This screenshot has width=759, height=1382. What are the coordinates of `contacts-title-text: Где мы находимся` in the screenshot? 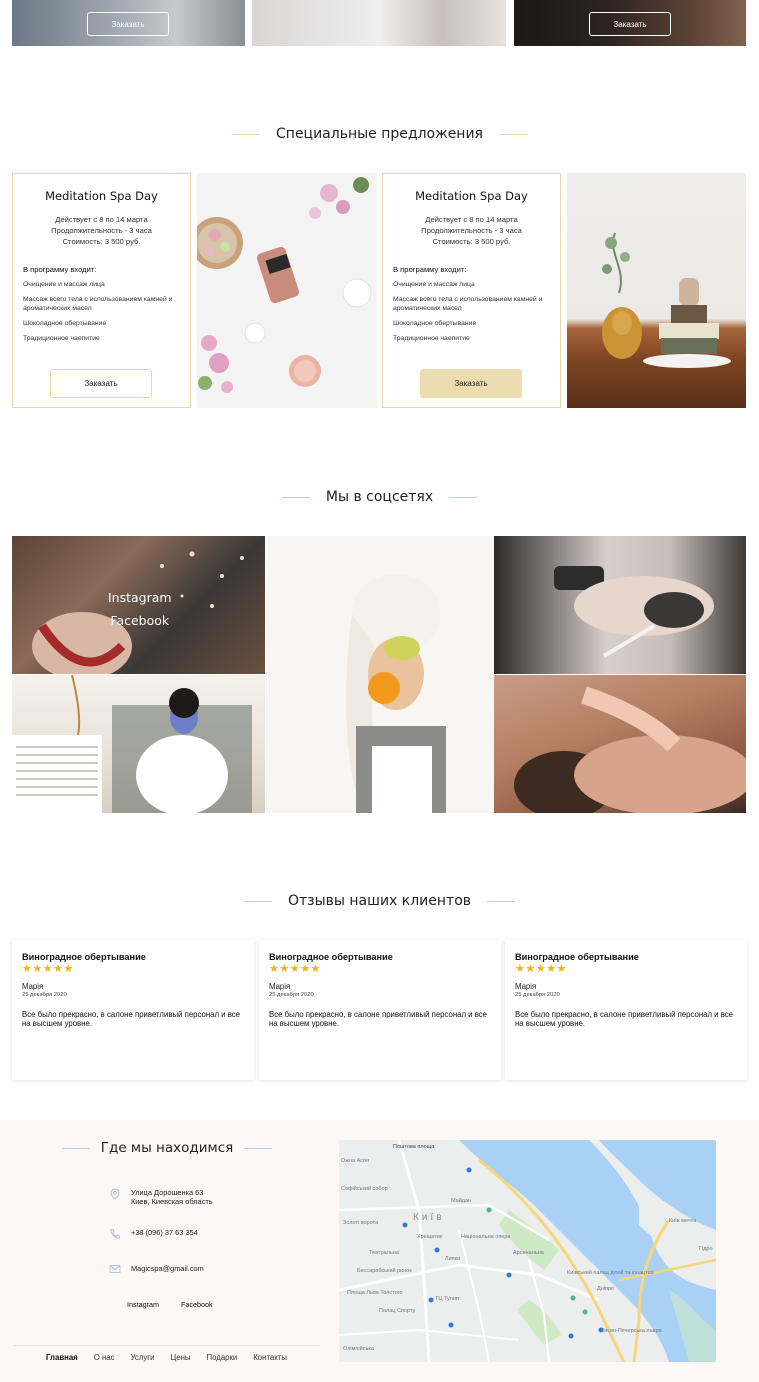 It's located at (167, 1148).